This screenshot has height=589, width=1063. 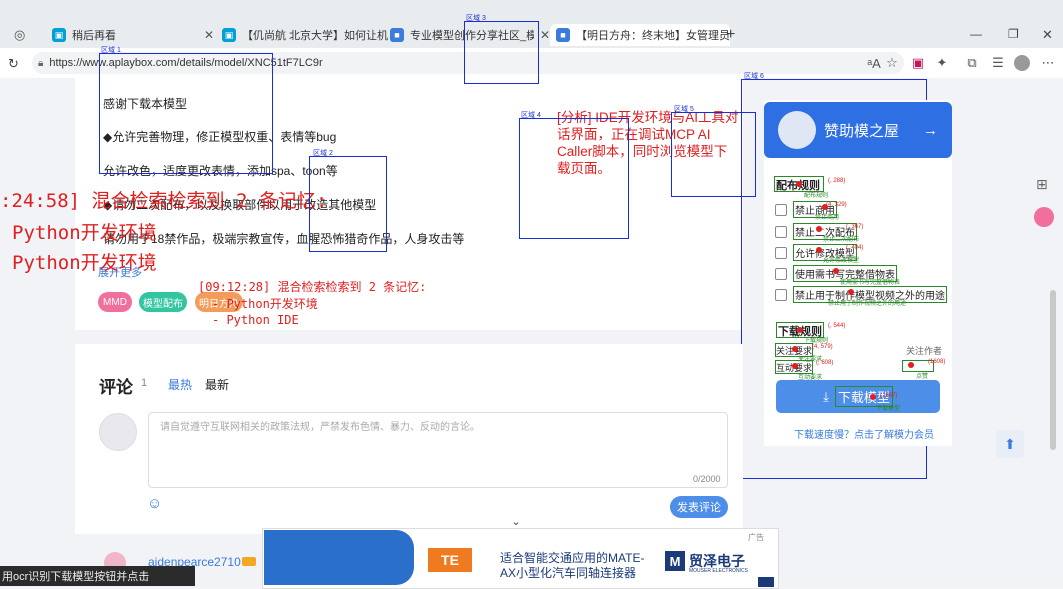 What do you see at coordinates (976, 34) in the screenshot?
I see `minimize-icon: —` at bounding box center [976, 34].